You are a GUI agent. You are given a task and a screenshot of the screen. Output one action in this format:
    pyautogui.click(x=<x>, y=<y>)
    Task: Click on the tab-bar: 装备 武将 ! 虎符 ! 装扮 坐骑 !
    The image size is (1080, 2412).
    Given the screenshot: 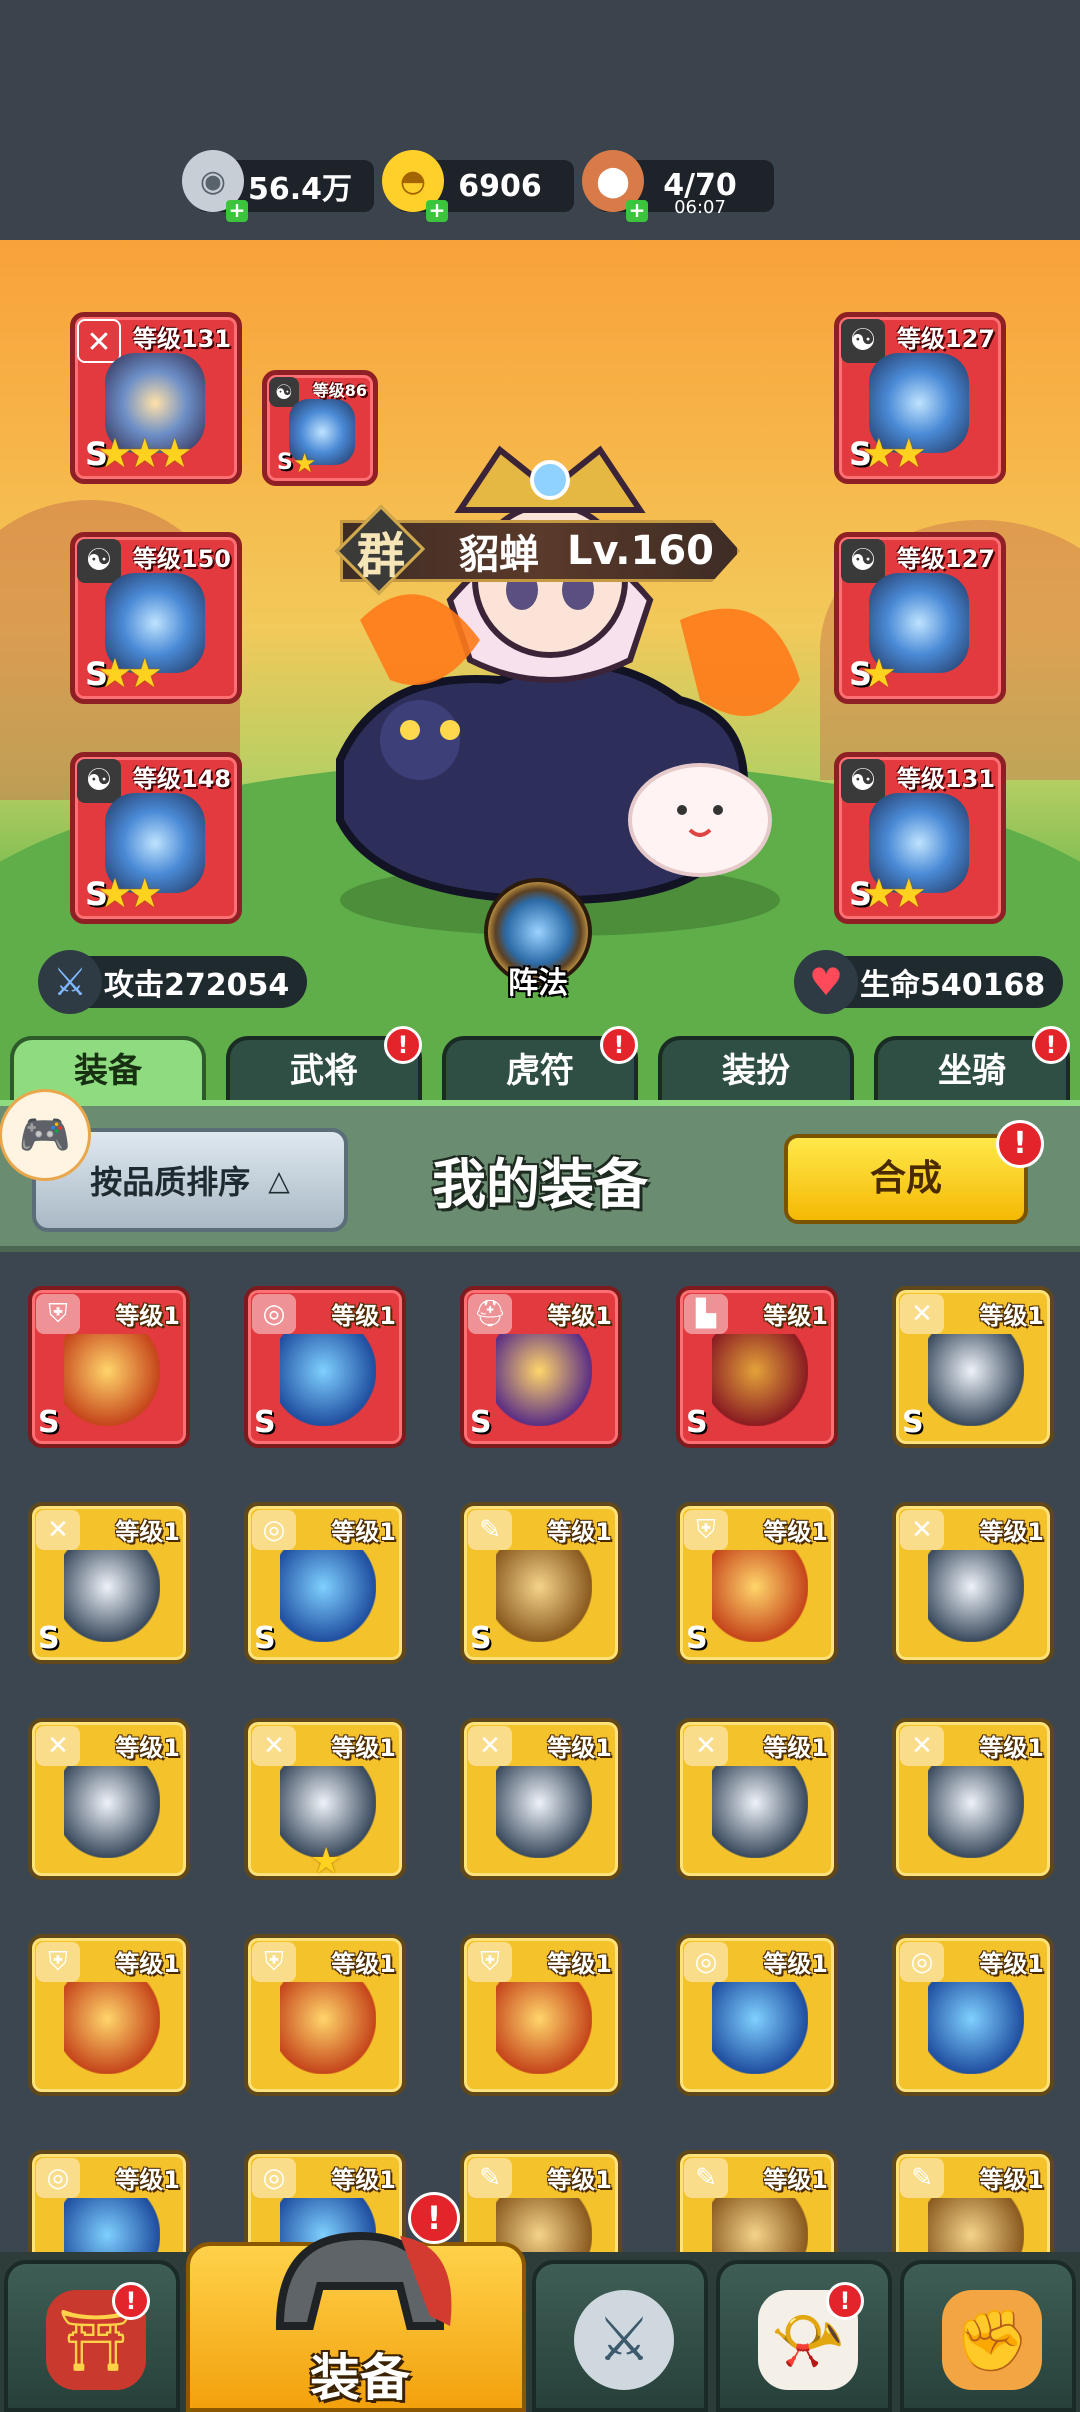 What is the action you would take?
    pyautogui.click(x=540, y=1066)
    